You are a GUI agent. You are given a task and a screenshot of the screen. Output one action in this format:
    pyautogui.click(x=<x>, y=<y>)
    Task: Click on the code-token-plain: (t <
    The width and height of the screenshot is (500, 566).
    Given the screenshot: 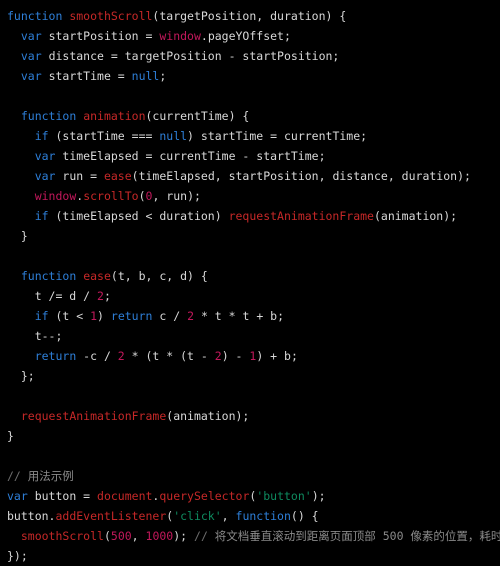 What is the action you would take?
    pyautogui.click(x=69, y=316)
    